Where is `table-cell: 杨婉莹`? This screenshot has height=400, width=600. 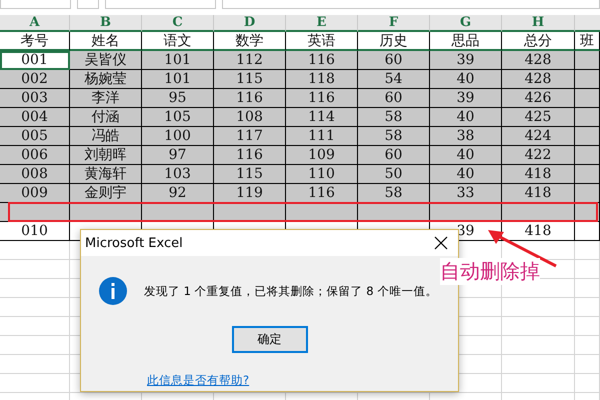
table-cell: 杨婉莹 is located at coordinates (106, 79).